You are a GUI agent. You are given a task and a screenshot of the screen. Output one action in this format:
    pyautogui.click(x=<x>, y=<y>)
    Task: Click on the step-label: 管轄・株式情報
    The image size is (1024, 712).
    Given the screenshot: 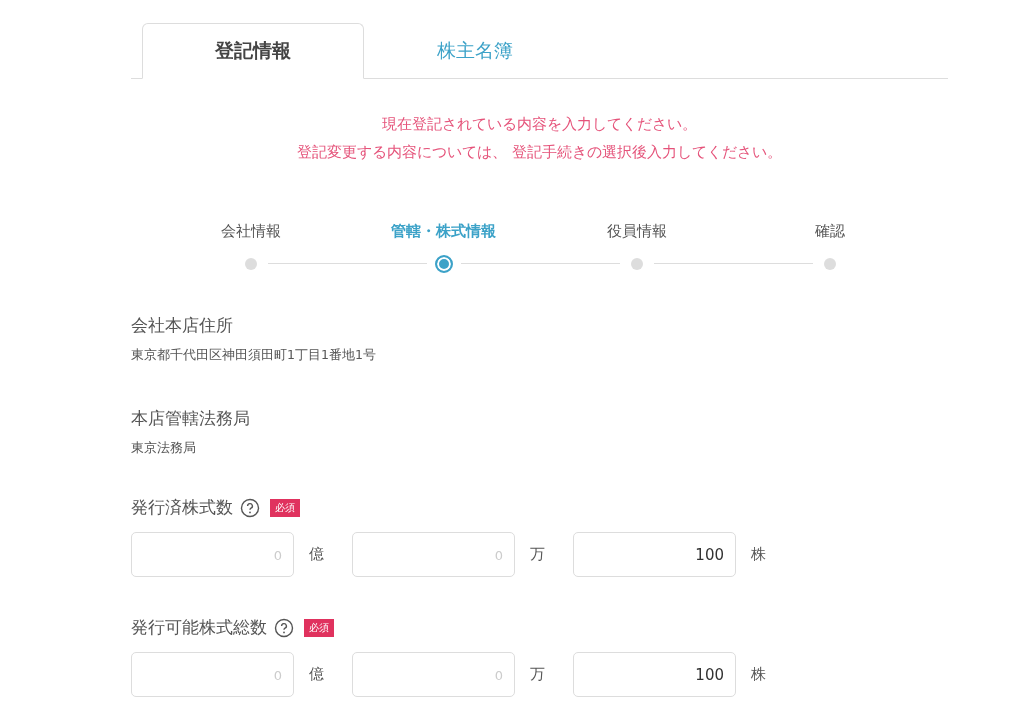 What is the action you would take?
    pyautogui.click(x=443, y=232)
    